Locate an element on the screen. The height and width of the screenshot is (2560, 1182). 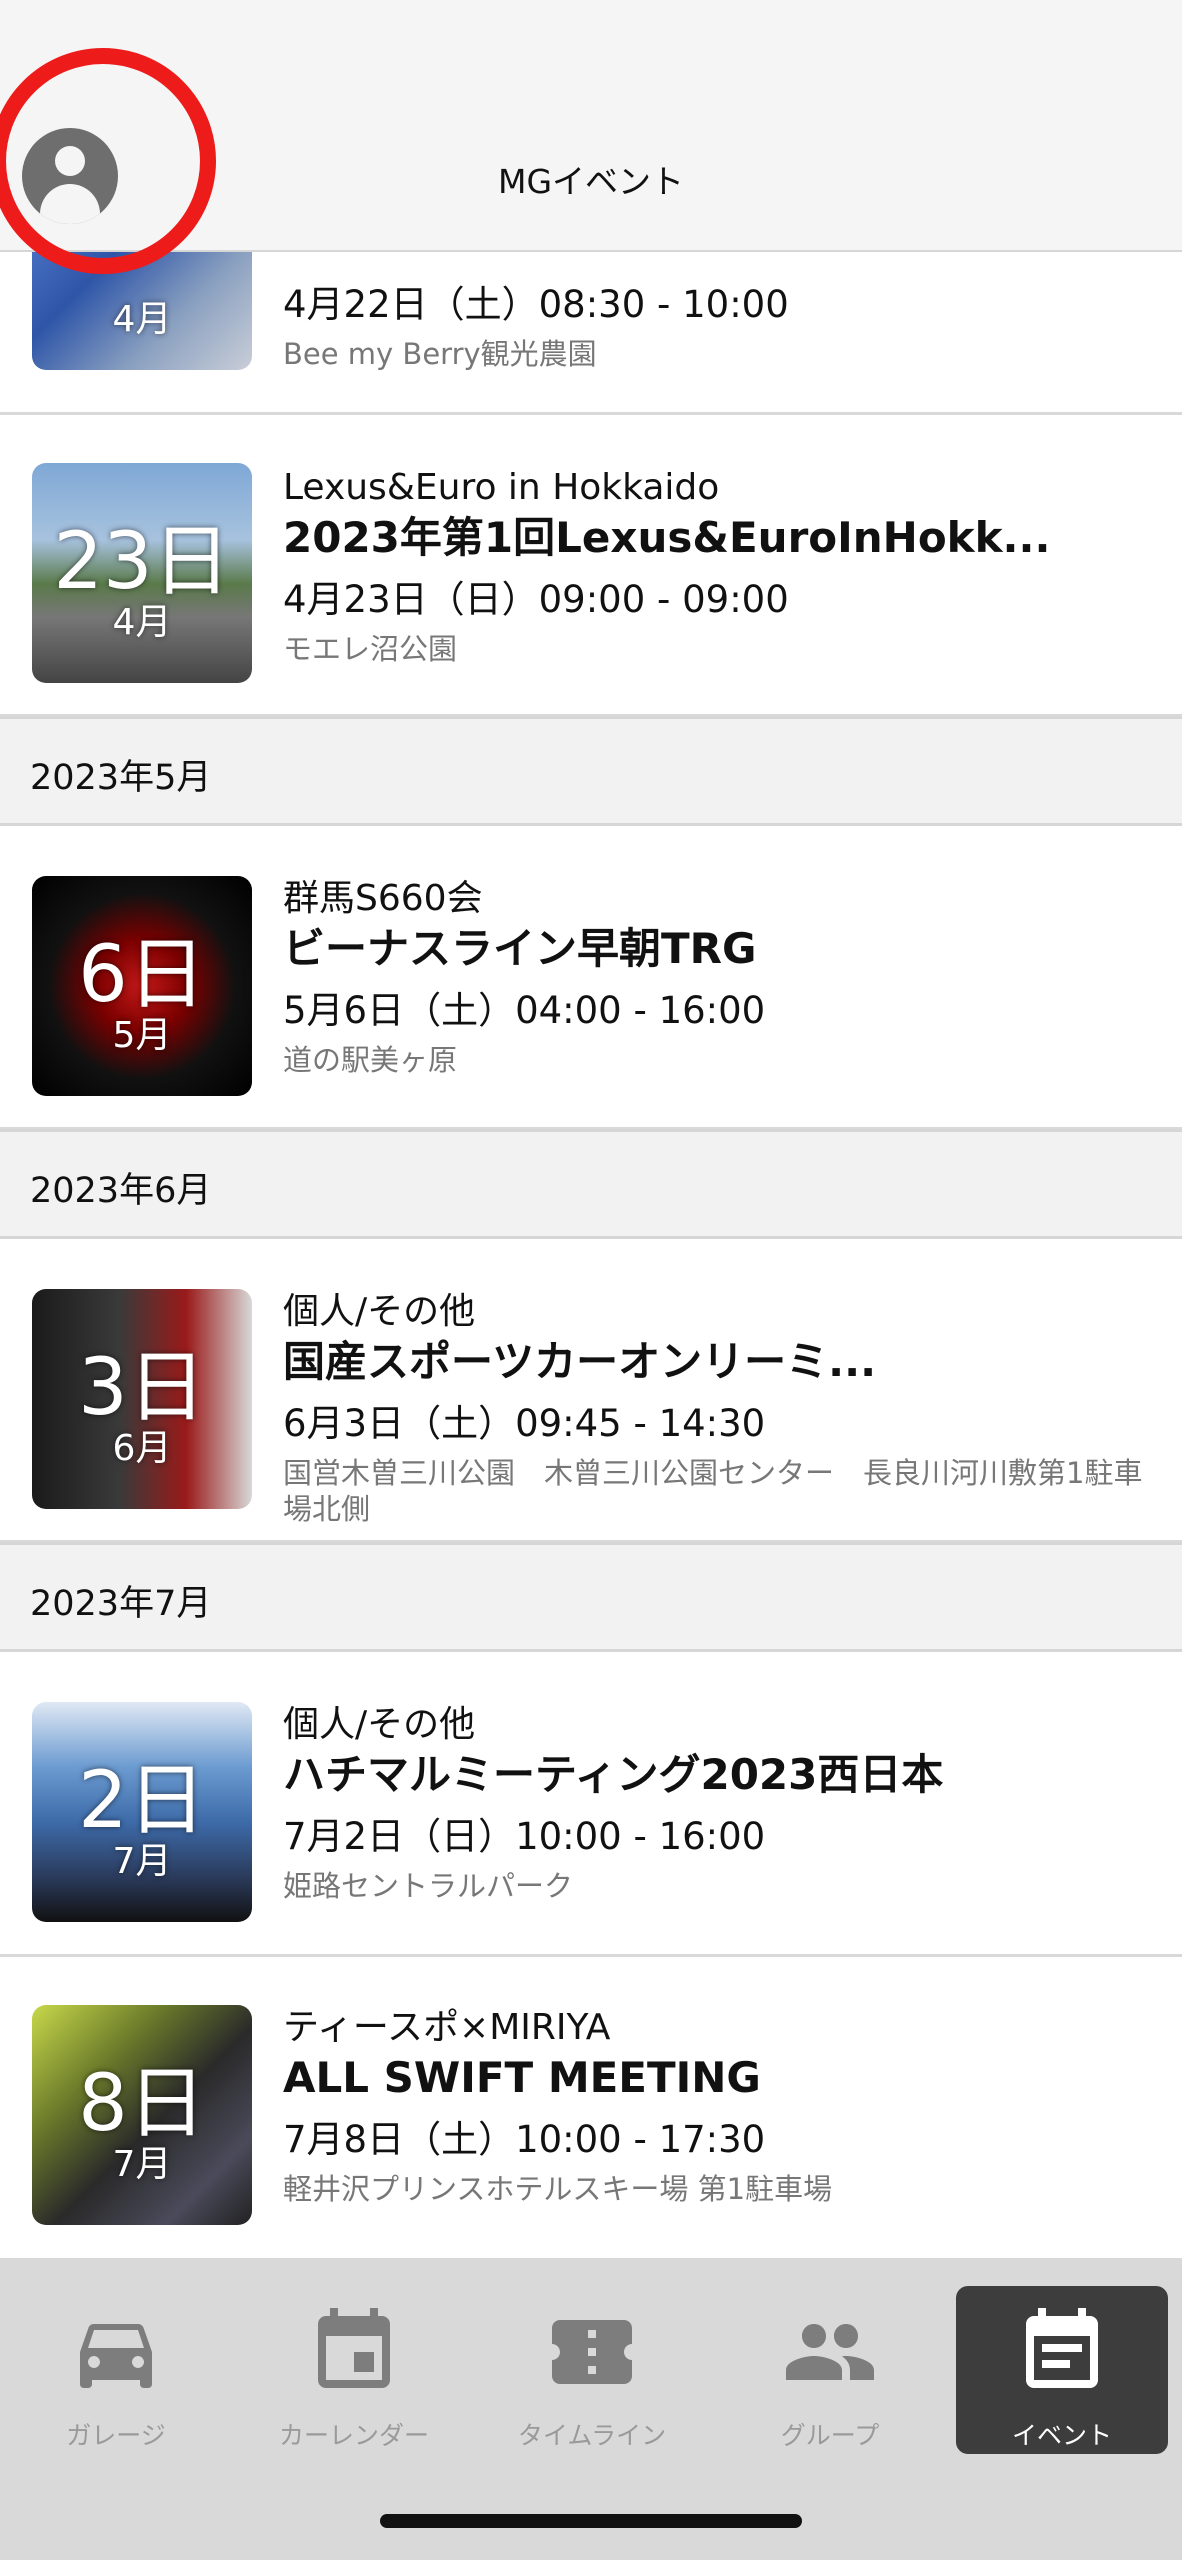
event-time: 4月23日（日）09:00 - 09:00 is located at coordinates (536, 599).